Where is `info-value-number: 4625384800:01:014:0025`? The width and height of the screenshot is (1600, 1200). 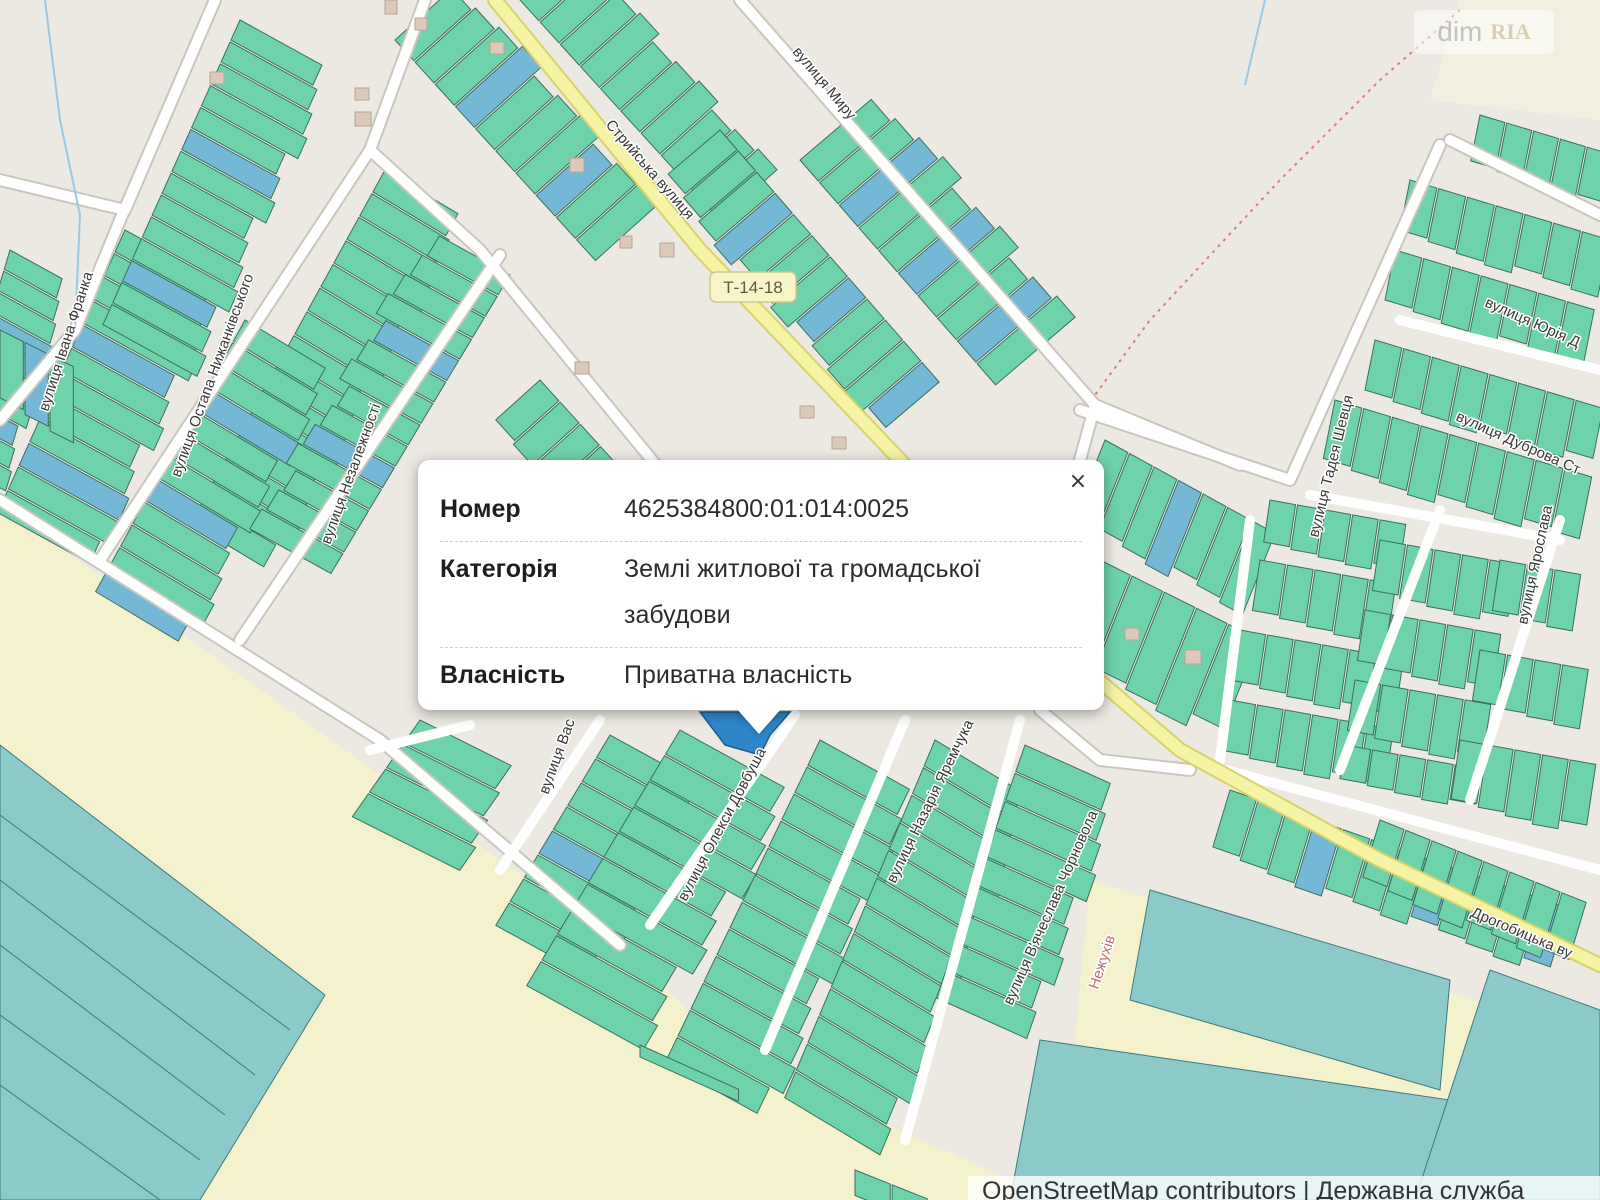 info-value-number: 4625384800:01:014:0025 is located at coordinates (767, 509).